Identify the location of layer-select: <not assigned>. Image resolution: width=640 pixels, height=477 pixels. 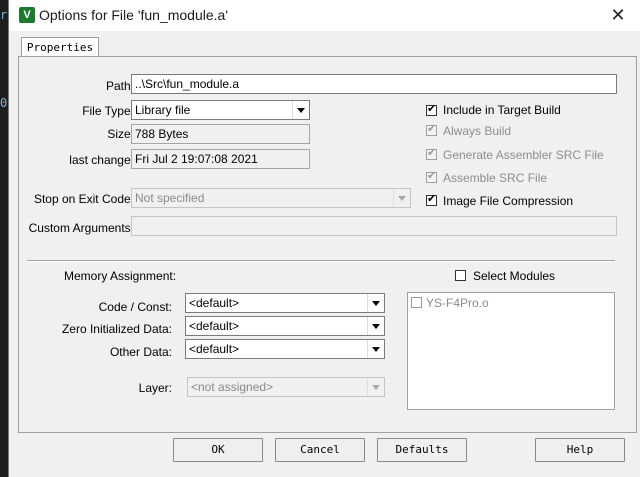
(286, 387).